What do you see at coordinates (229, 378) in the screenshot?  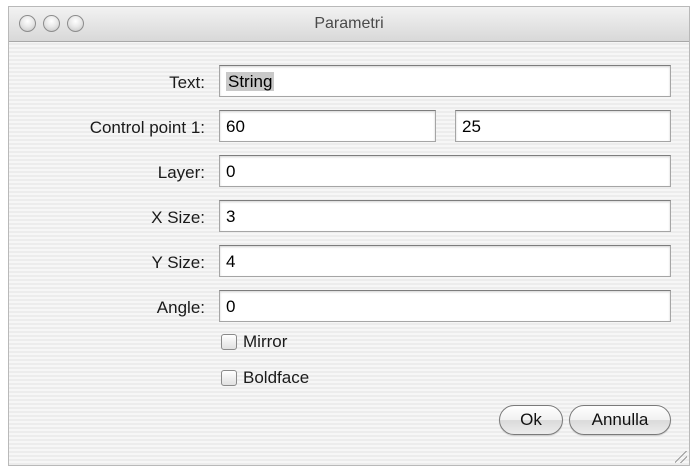 I see `boldface-checkbox-box` at bounding box center [229, 378].